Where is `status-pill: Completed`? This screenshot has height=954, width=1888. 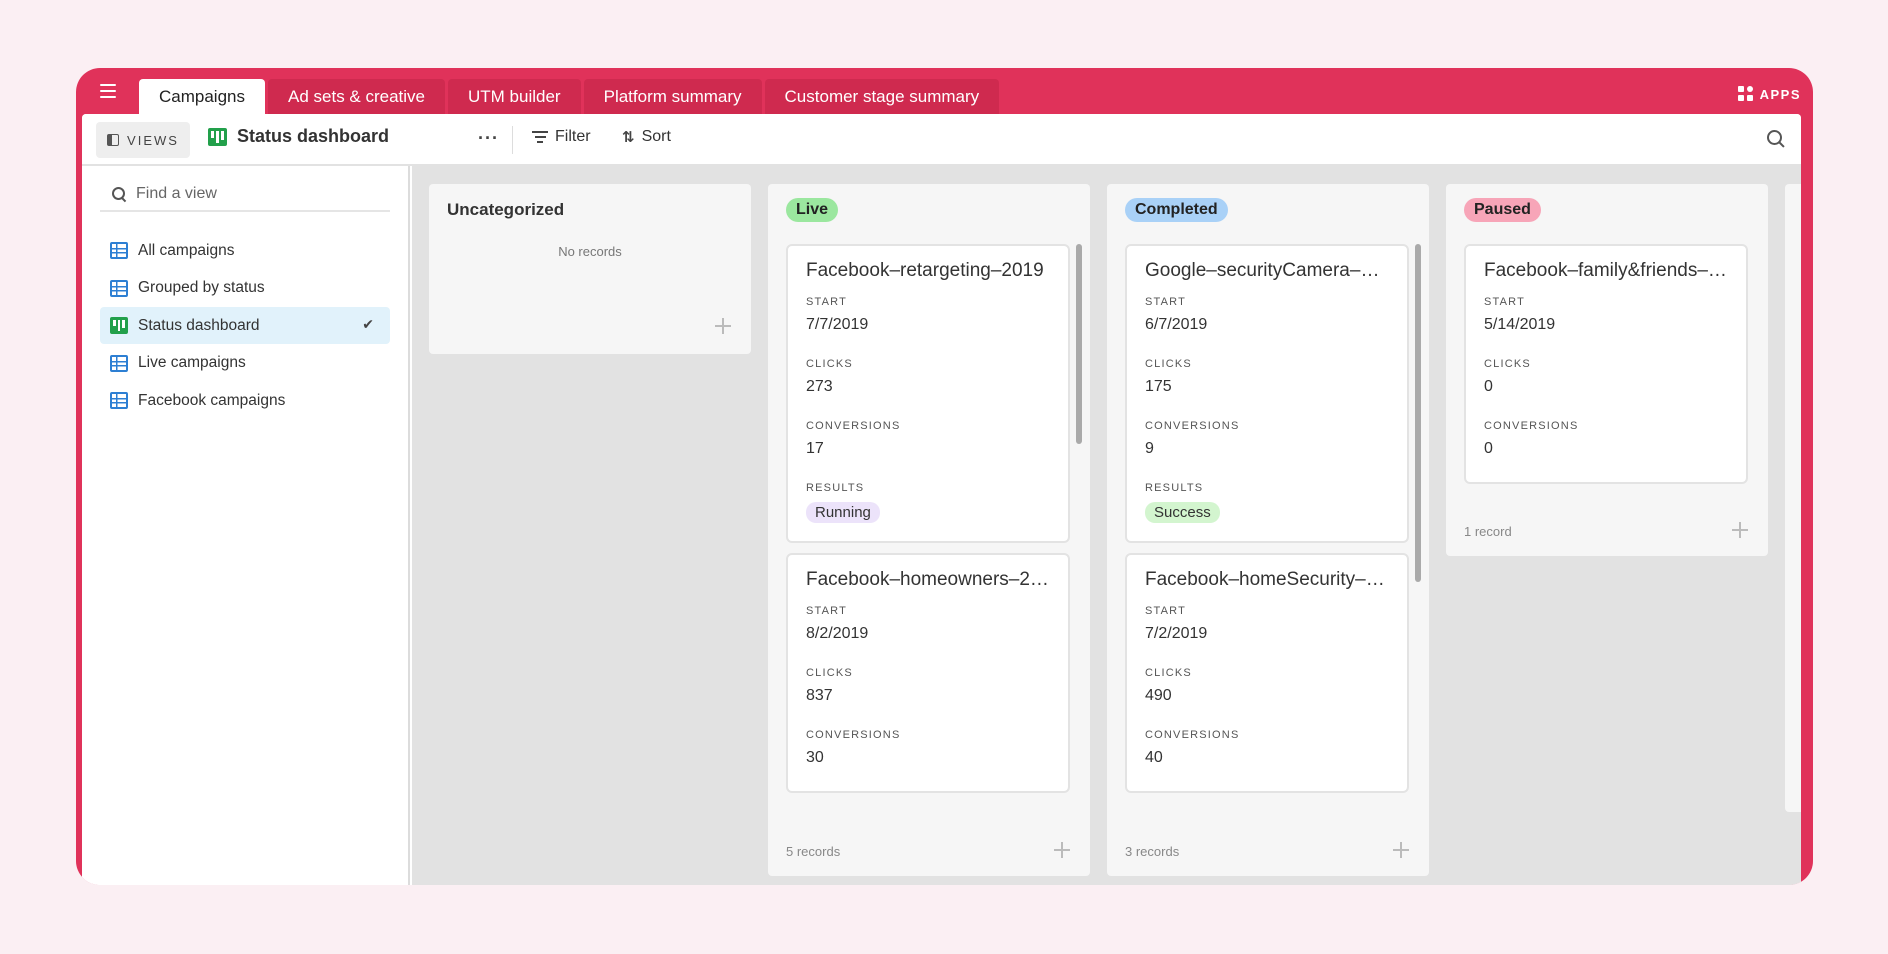
status-pill: Completed is located at coordinates (1176, 210).